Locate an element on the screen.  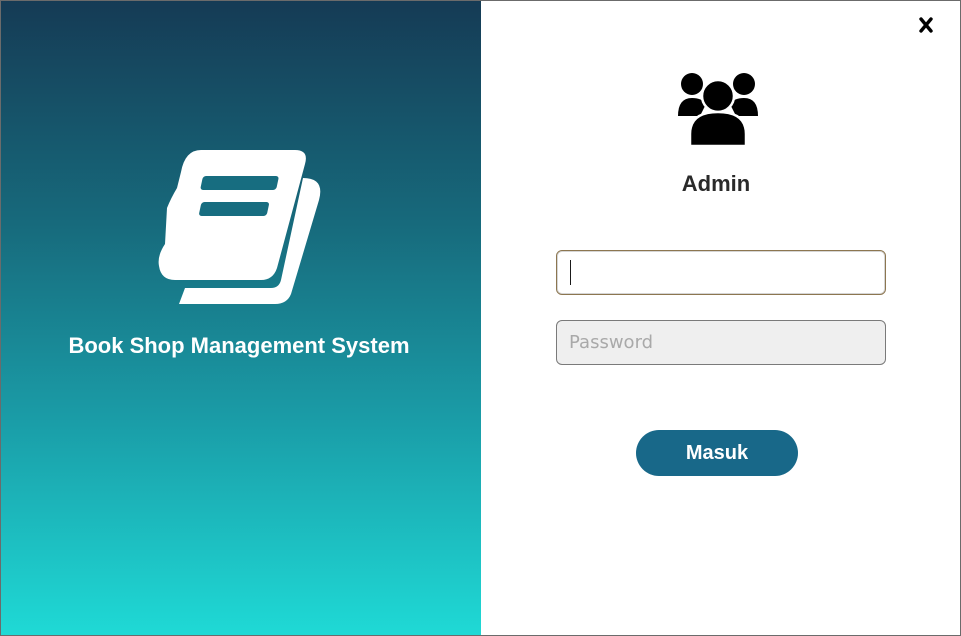
password-field is located at coordinates (721, 342).